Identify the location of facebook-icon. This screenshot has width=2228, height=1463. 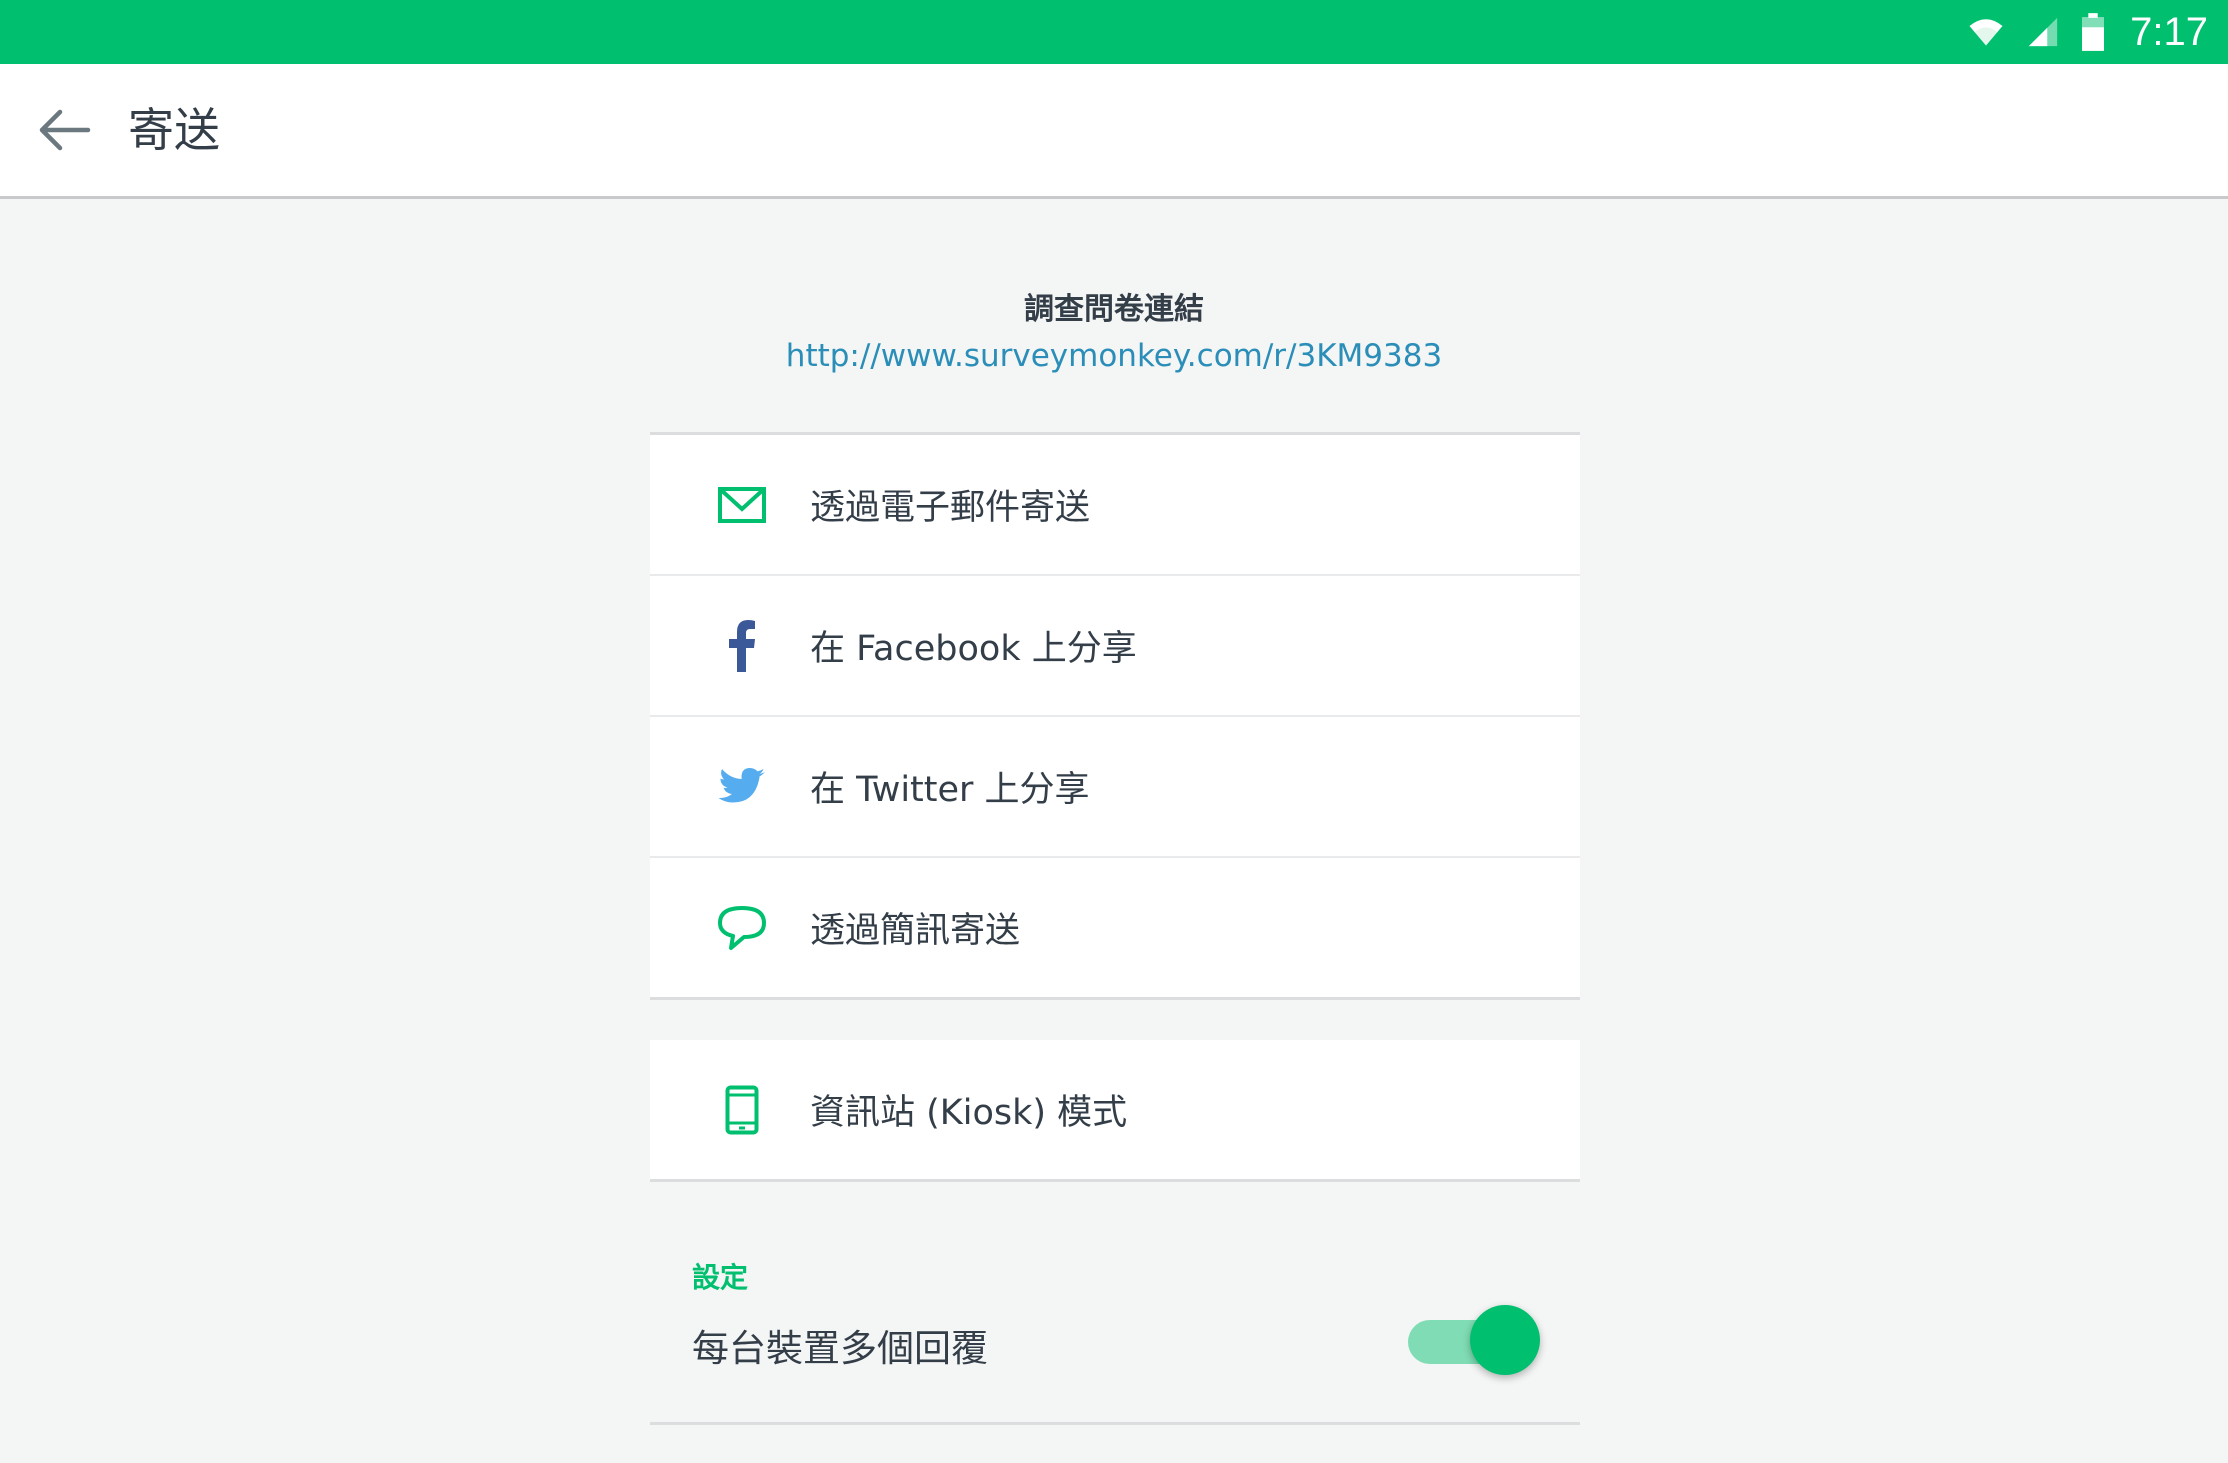
(742, 646).